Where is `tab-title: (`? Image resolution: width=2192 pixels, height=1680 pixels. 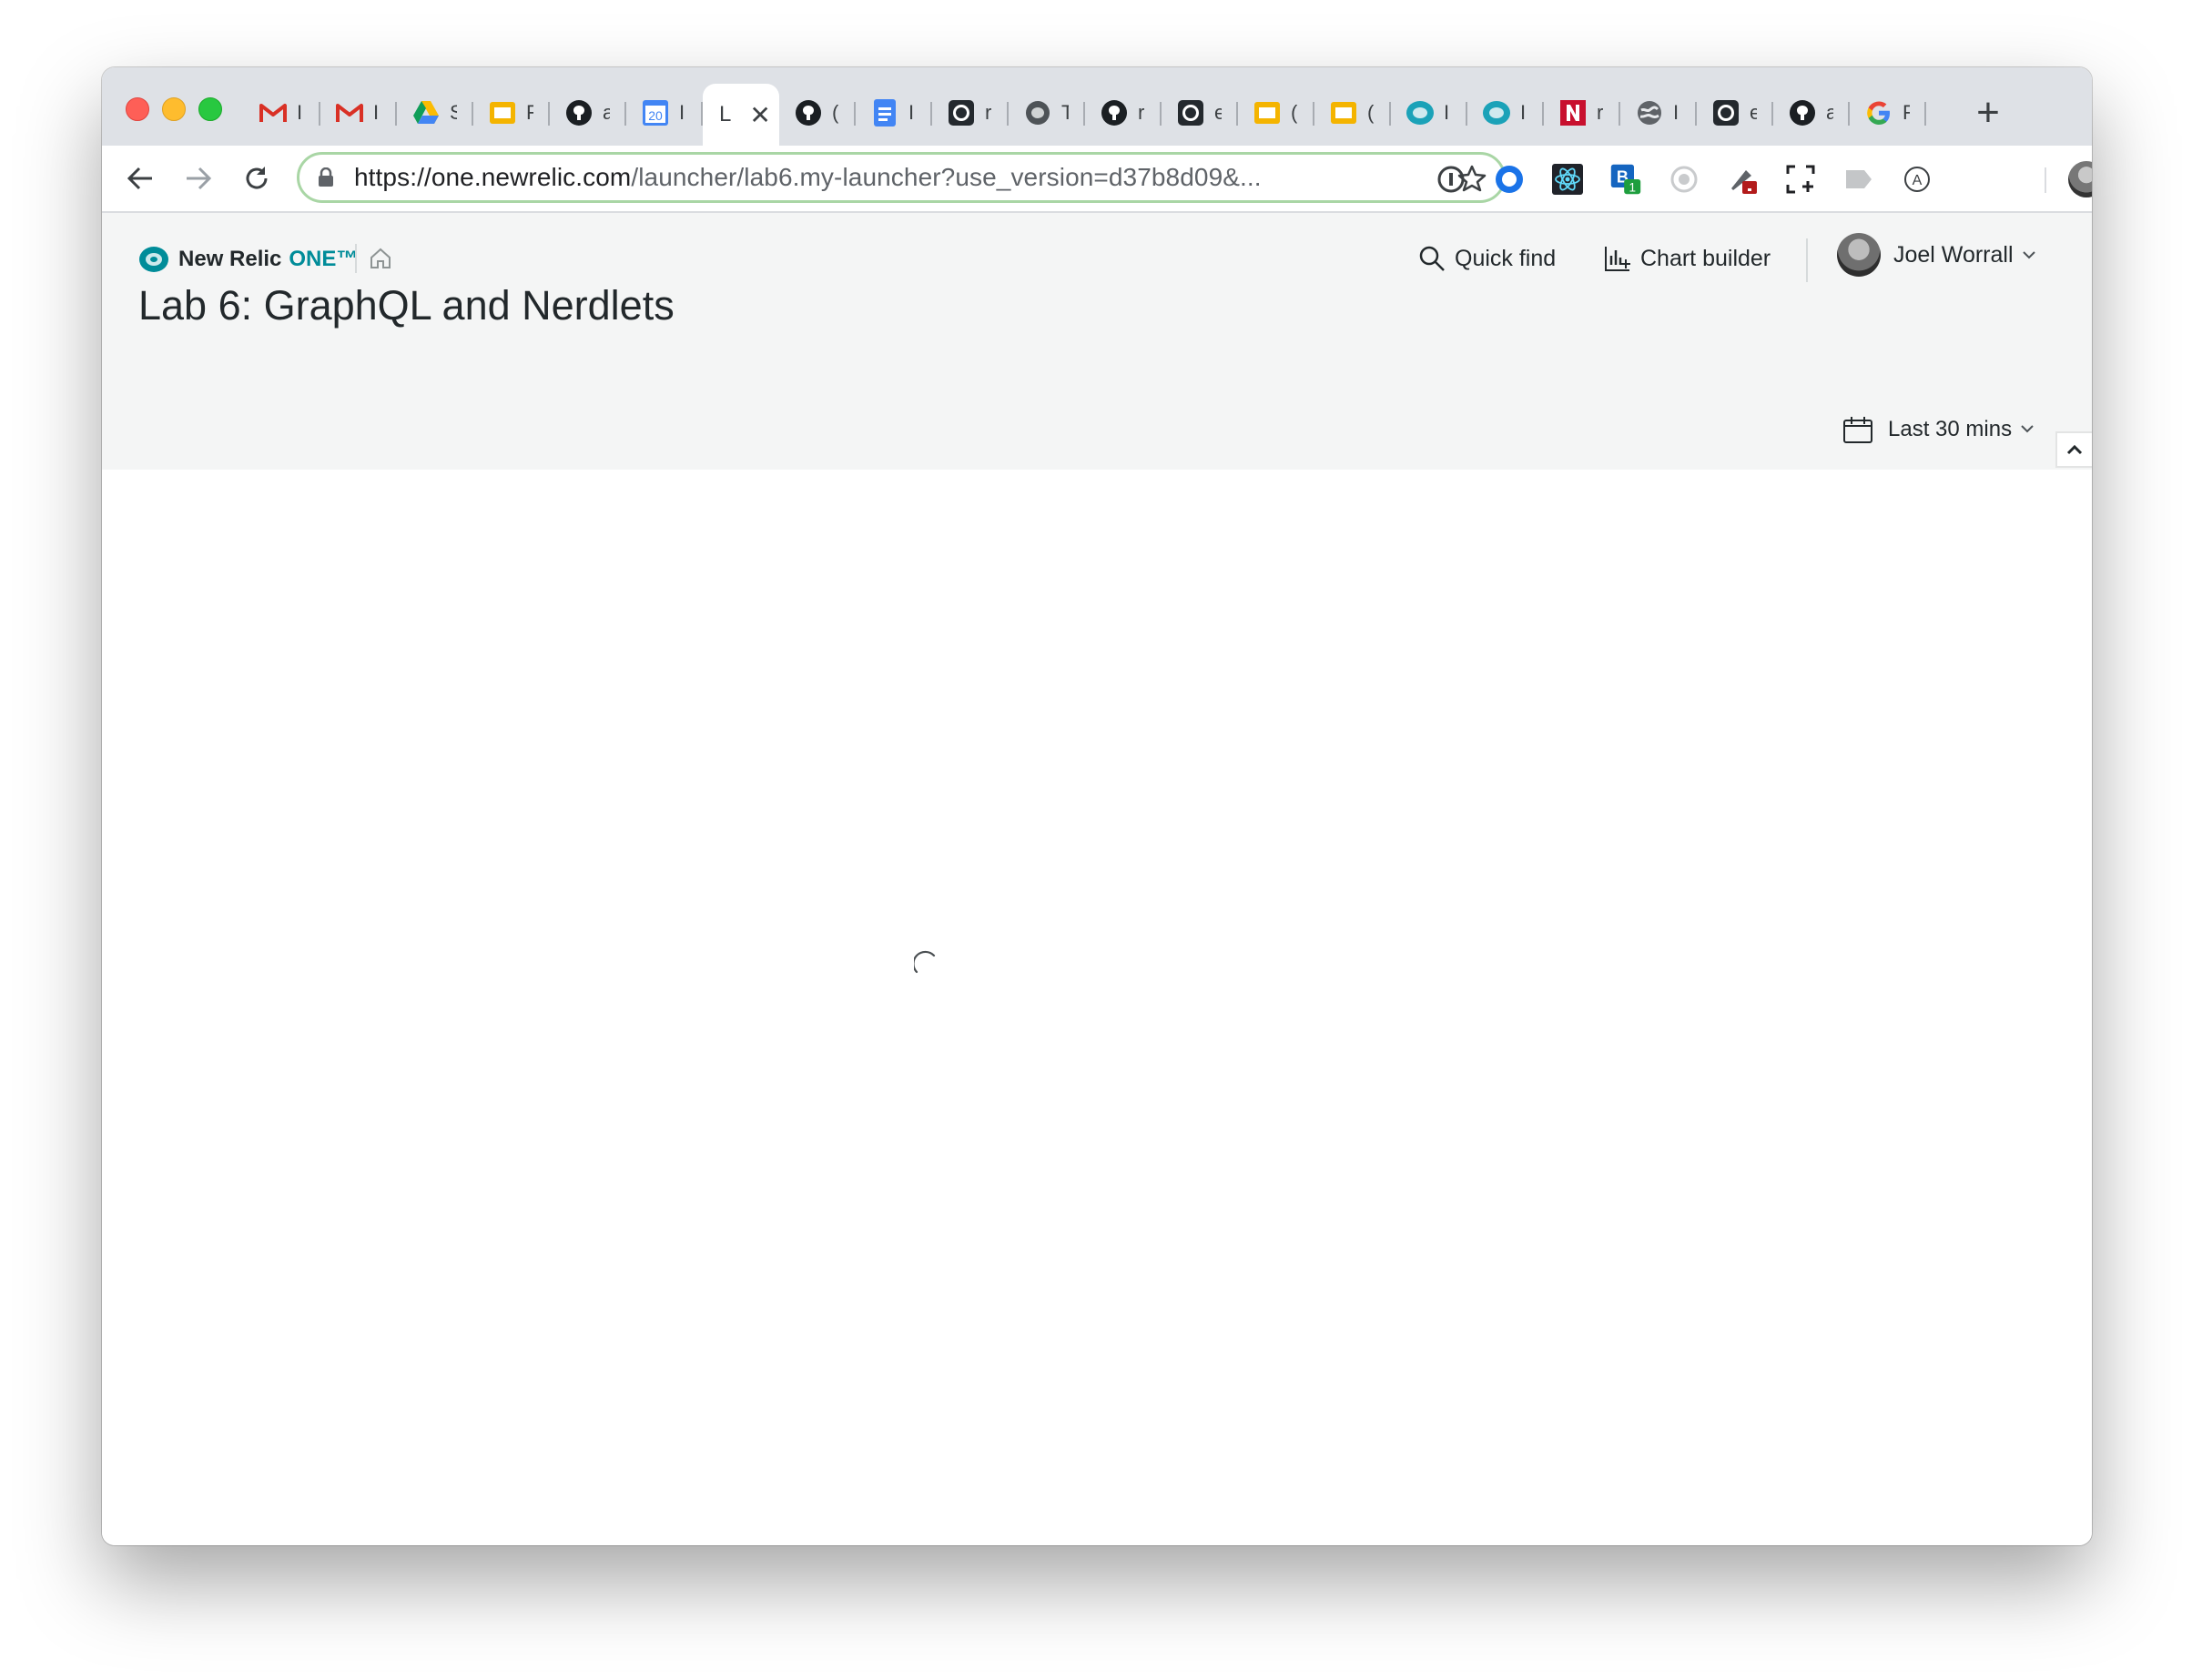 tab-title: ( is located at coordinates (835, 113).